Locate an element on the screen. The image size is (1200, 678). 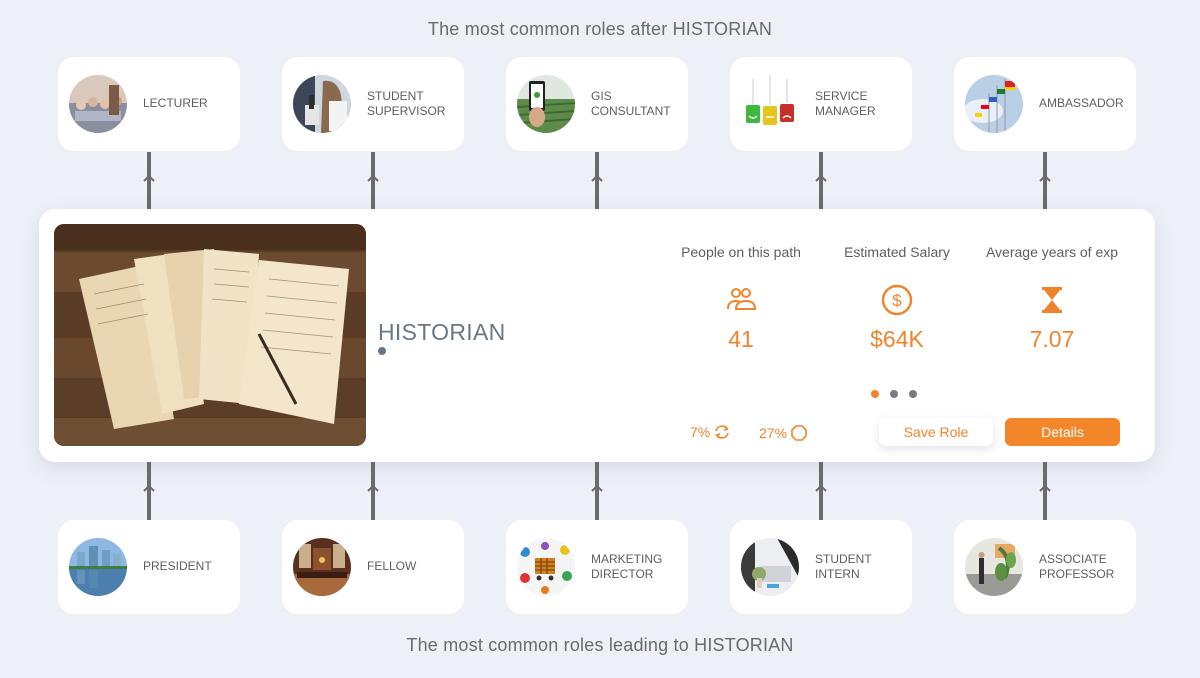
next-role-card-service-manager: SERVICE MANAGER is located at coordinates (821, 104).